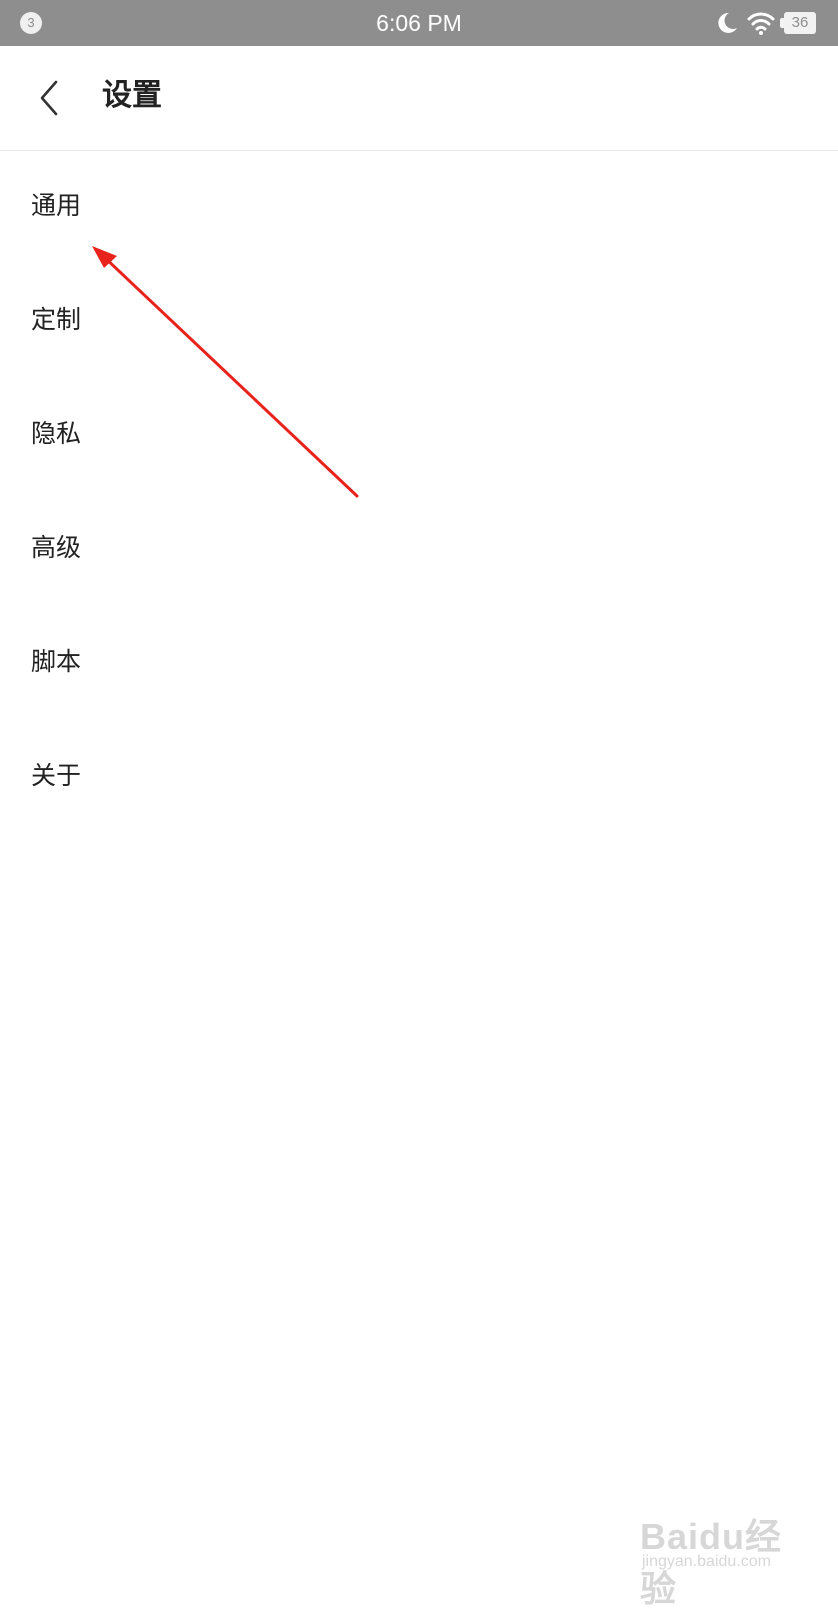 The width and height of the screenshot is (838, 1612). What do you see at coordinates (706, 1561) in the screenshot?
I see `watermark-url: jingyan.baidu.com` at bounding box center [706, 1561].